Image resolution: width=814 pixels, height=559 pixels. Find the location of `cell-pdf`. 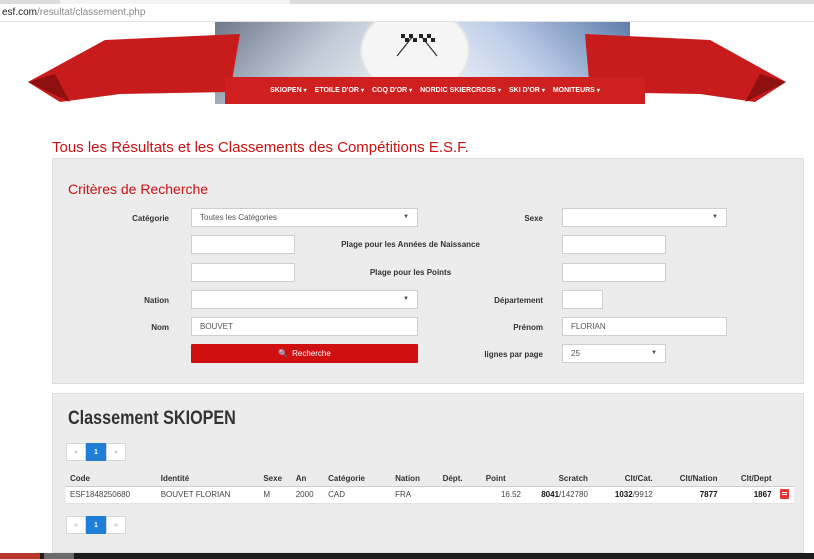

cell-pdf is located at coordinates (784, 495).